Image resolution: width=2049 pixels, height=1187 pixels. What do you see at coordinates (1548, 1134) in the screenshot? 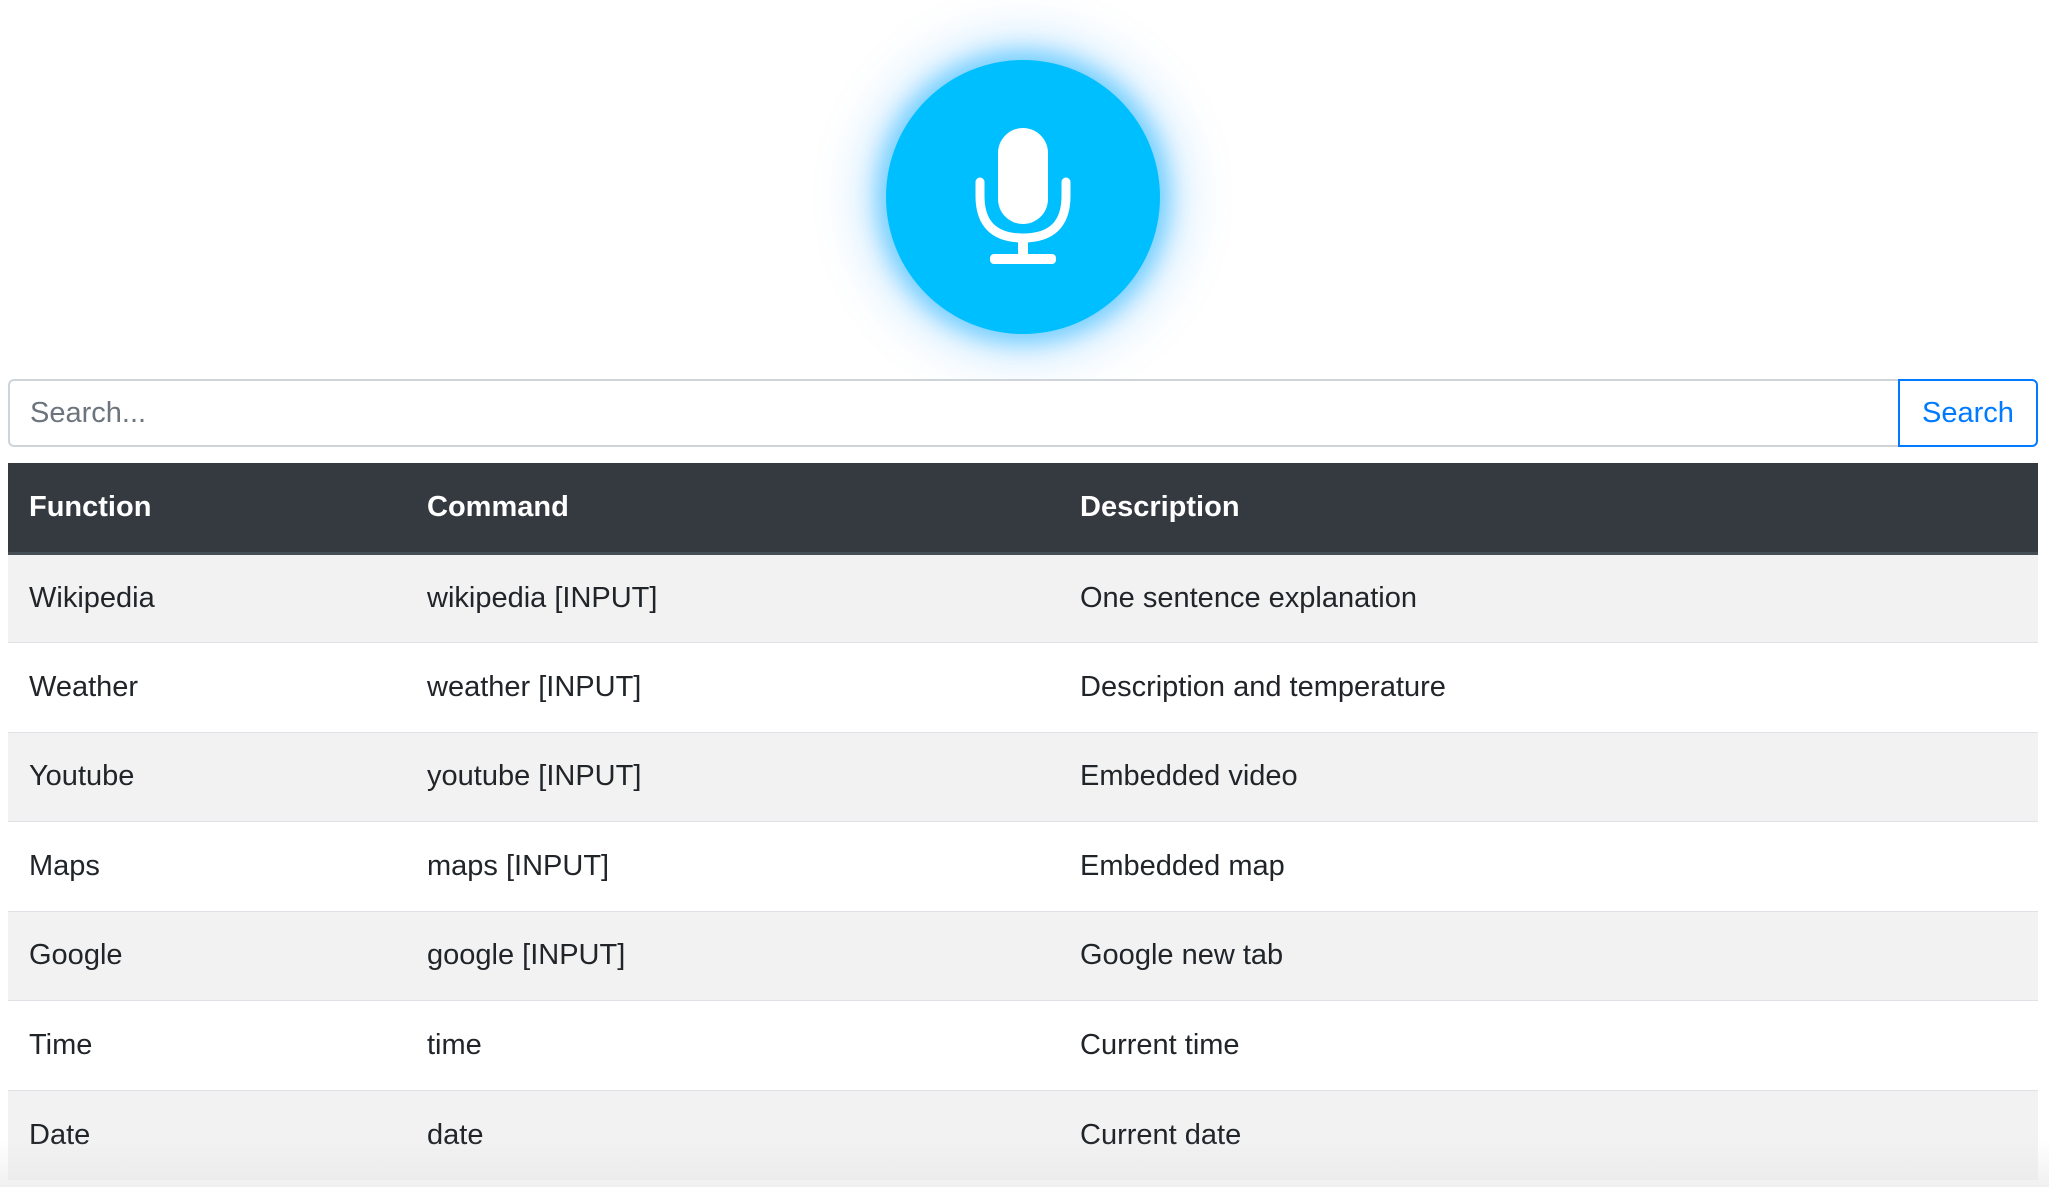
I see `cell-description: Current date` at bounding box center [1548, 1134].